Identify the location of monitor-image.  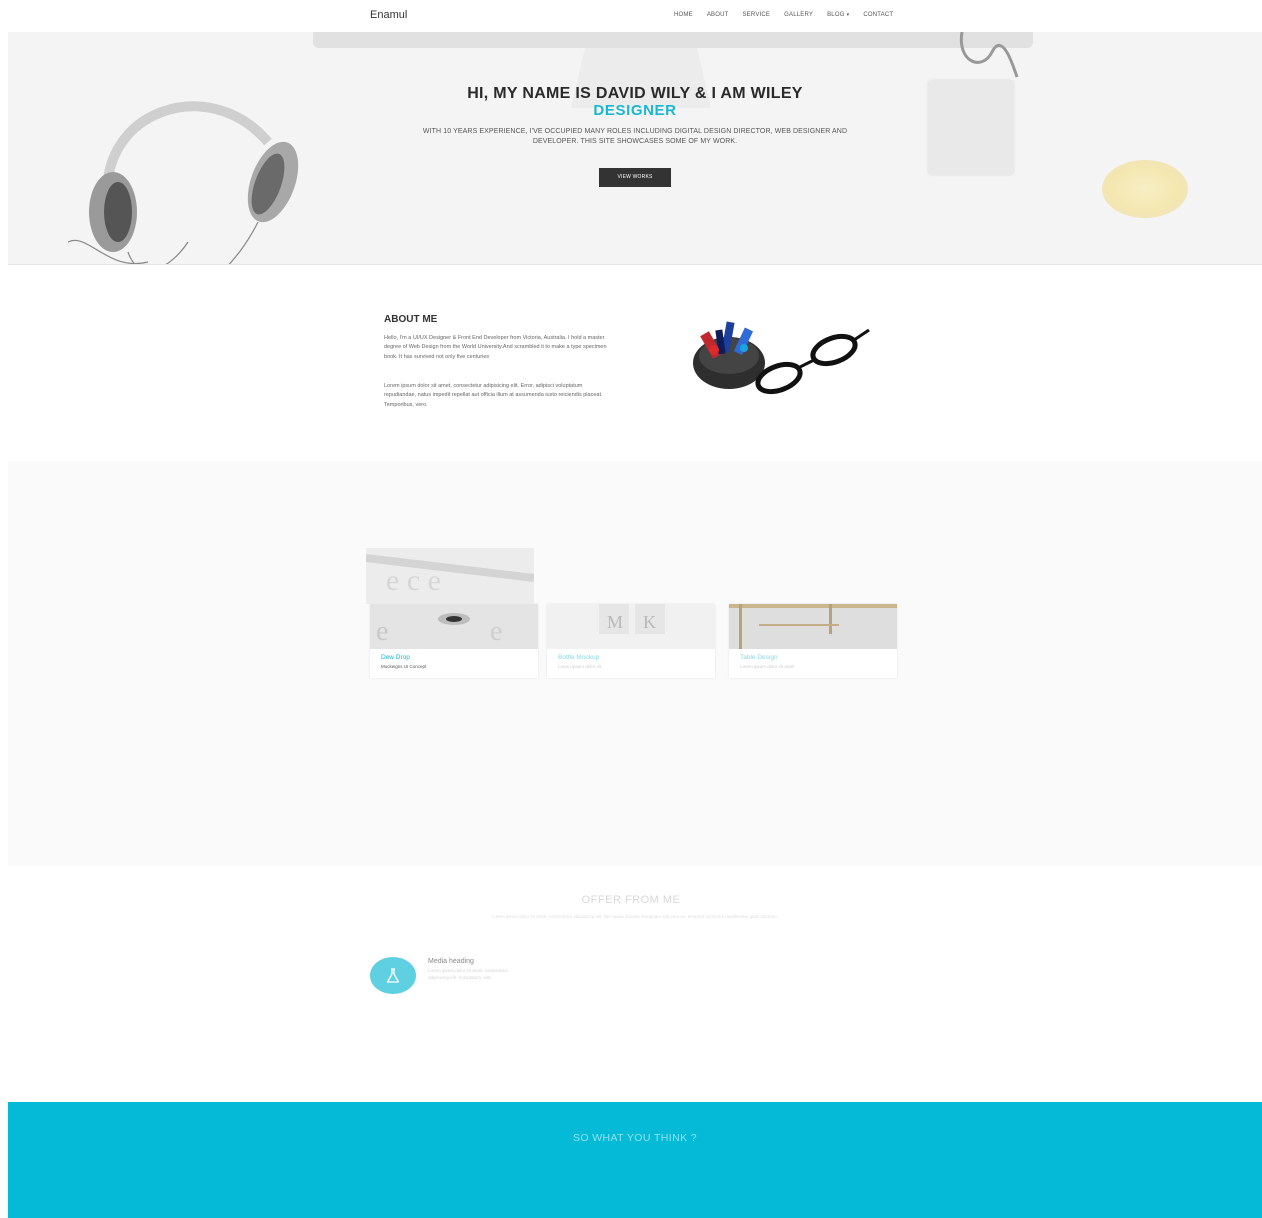
(673, 40).